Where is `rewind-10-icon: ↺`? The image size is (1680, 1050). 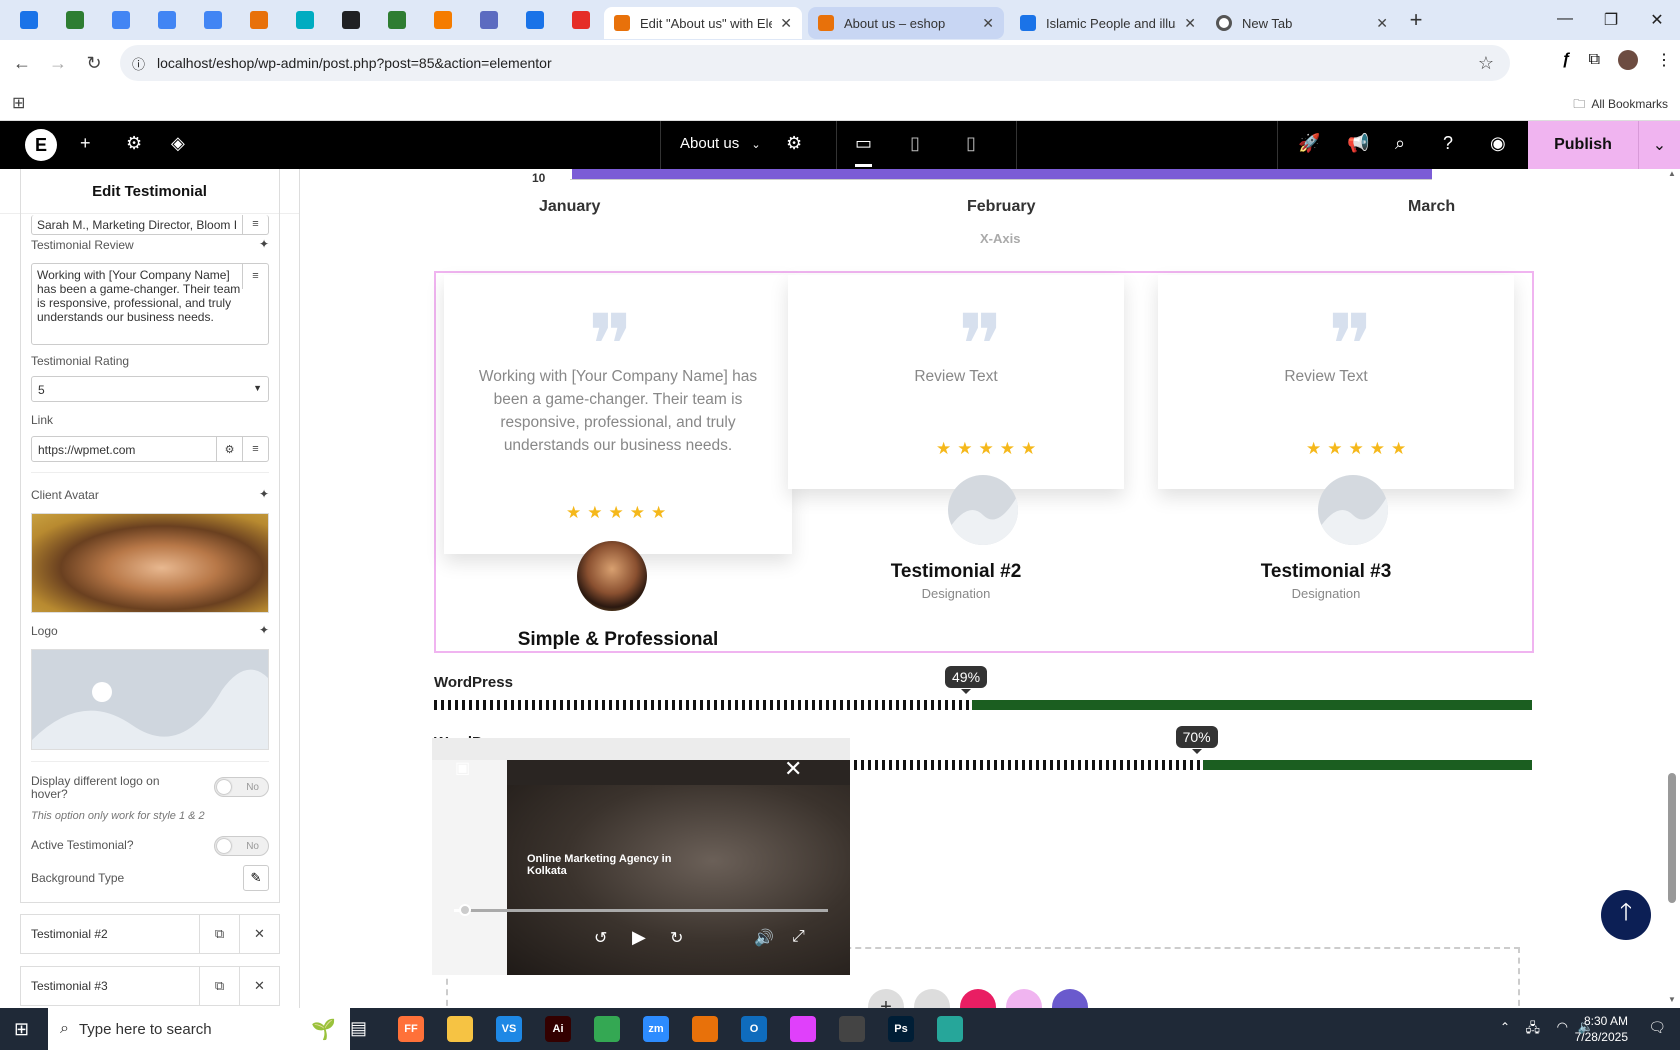
rewind-10-icon: ↺ is located at coordinates (600, 938).